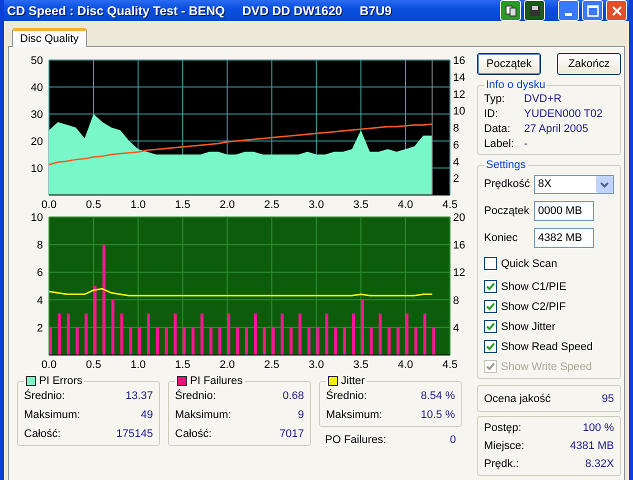 The width and height of the screenshot is (633, 480). What do you see at coordinates (134, 434) in the screenshot?
I see `stat-value: 175145` at bounding box center [134, 434].